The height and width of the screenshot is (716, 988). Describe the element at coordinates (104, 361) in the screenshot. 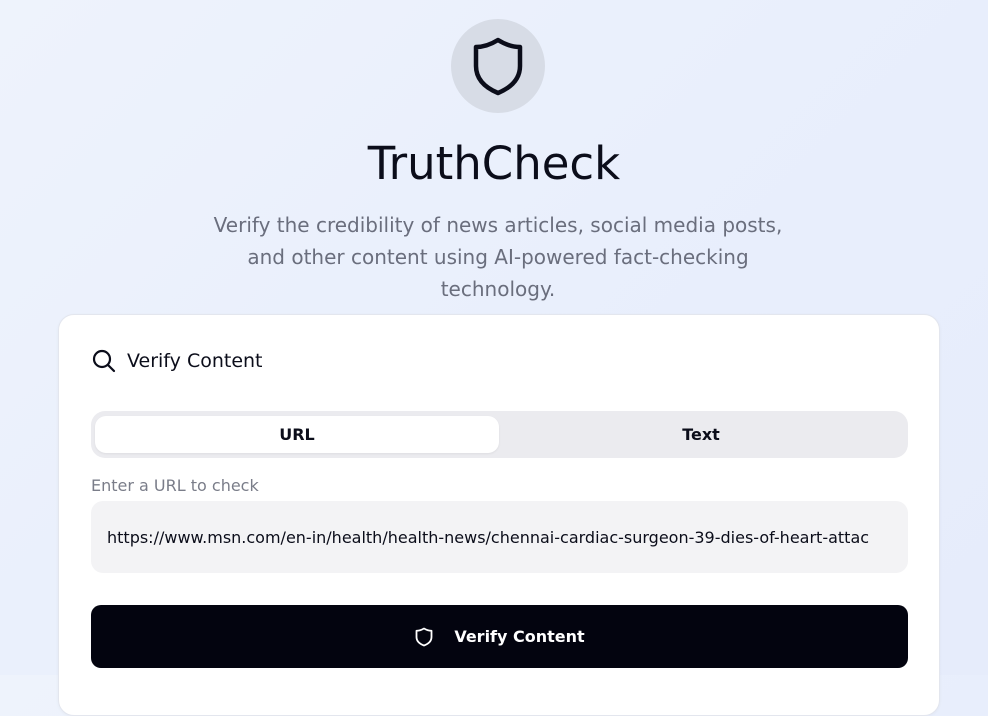

I see `search-icon` at that location.